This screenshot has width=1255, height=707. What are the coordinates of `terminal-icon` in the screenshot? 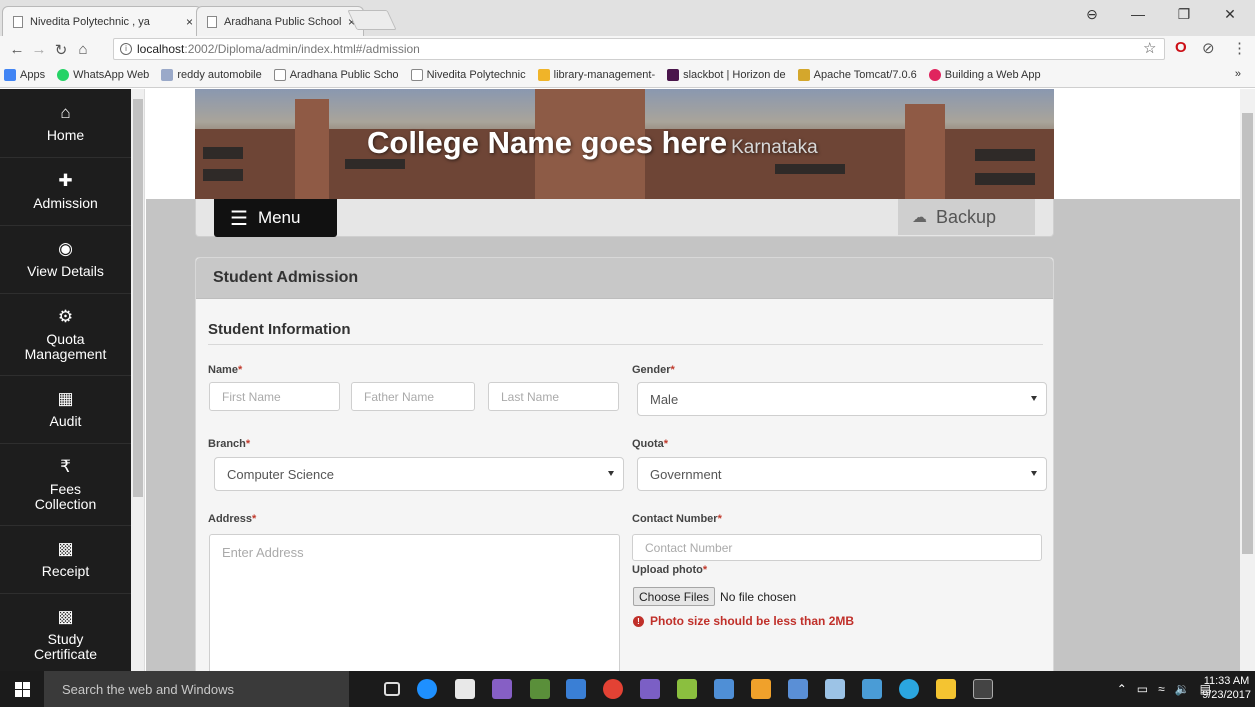 It's located at (983, 689).